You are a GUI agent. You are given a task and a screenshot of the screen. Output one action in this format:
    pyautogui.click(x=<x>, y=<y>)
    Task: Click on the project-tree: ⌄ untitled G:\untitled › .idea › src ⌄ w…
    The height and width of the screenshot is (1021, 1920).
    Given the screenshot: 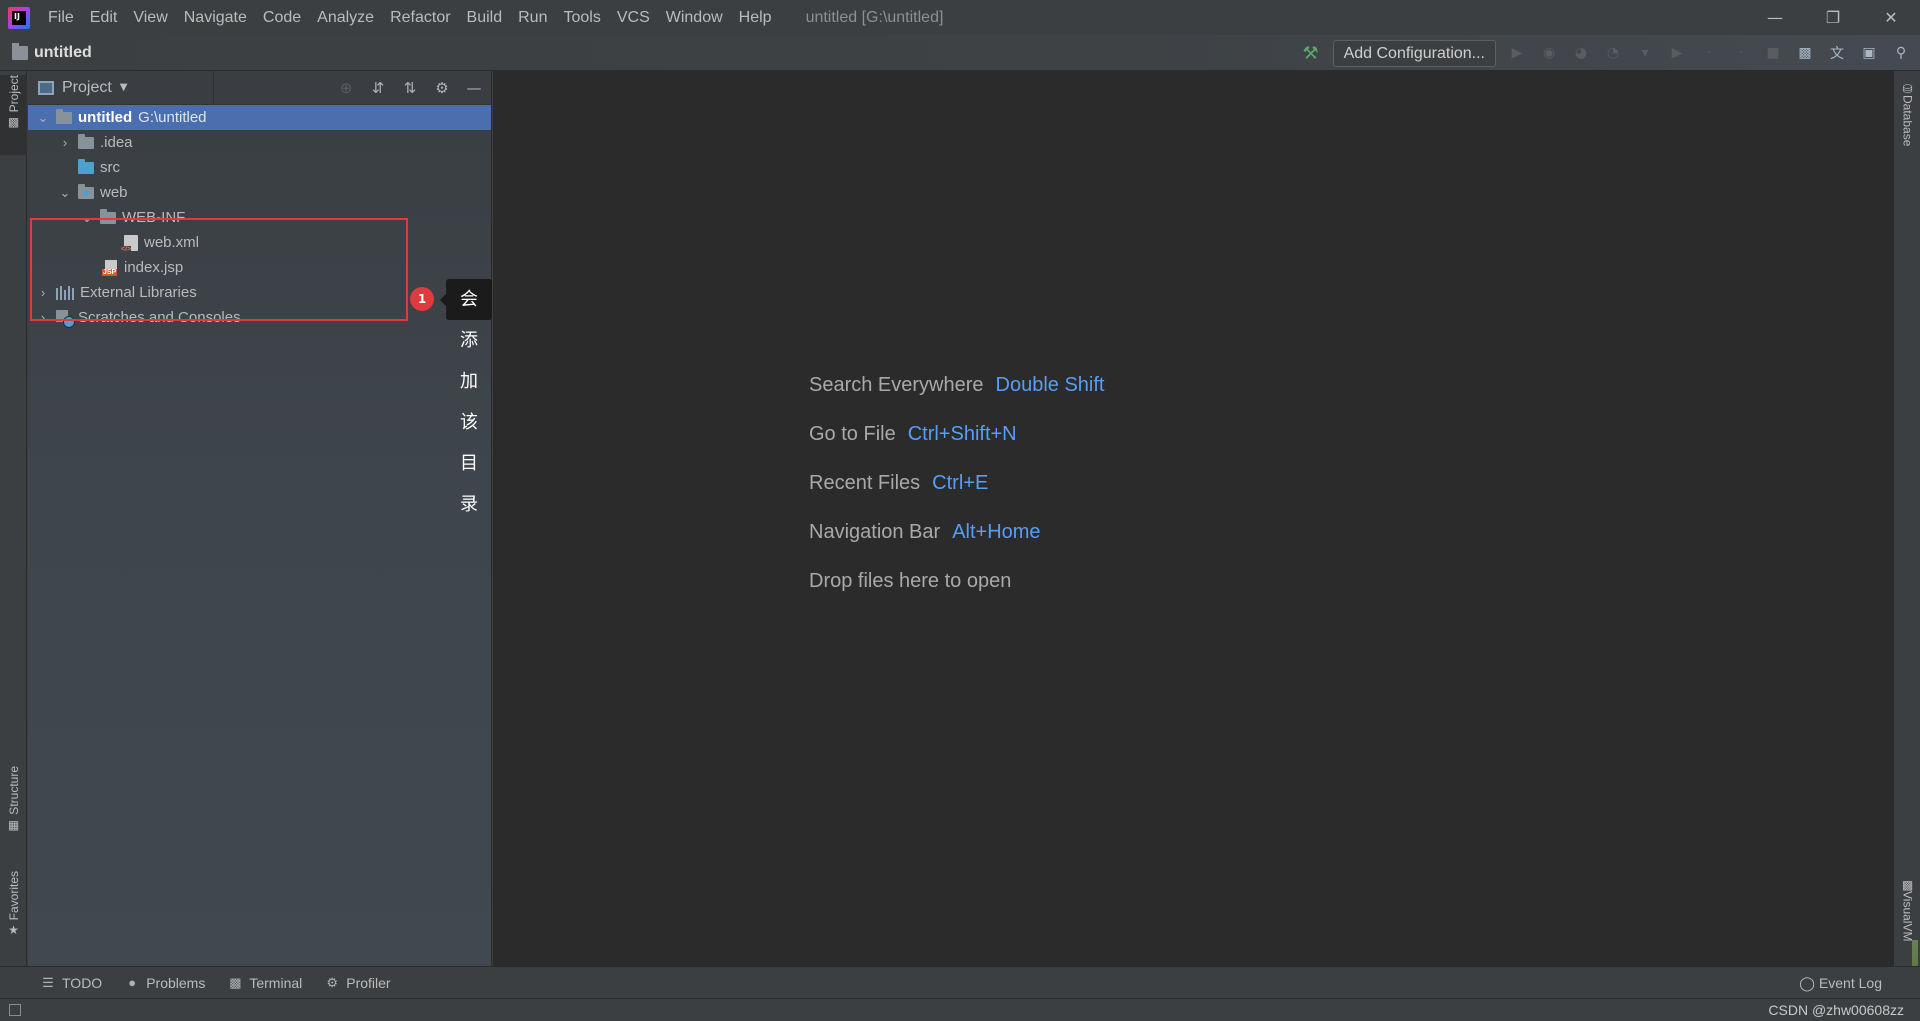 What is the action you would take?
    pyautogui.click(x=260, y=310)
    